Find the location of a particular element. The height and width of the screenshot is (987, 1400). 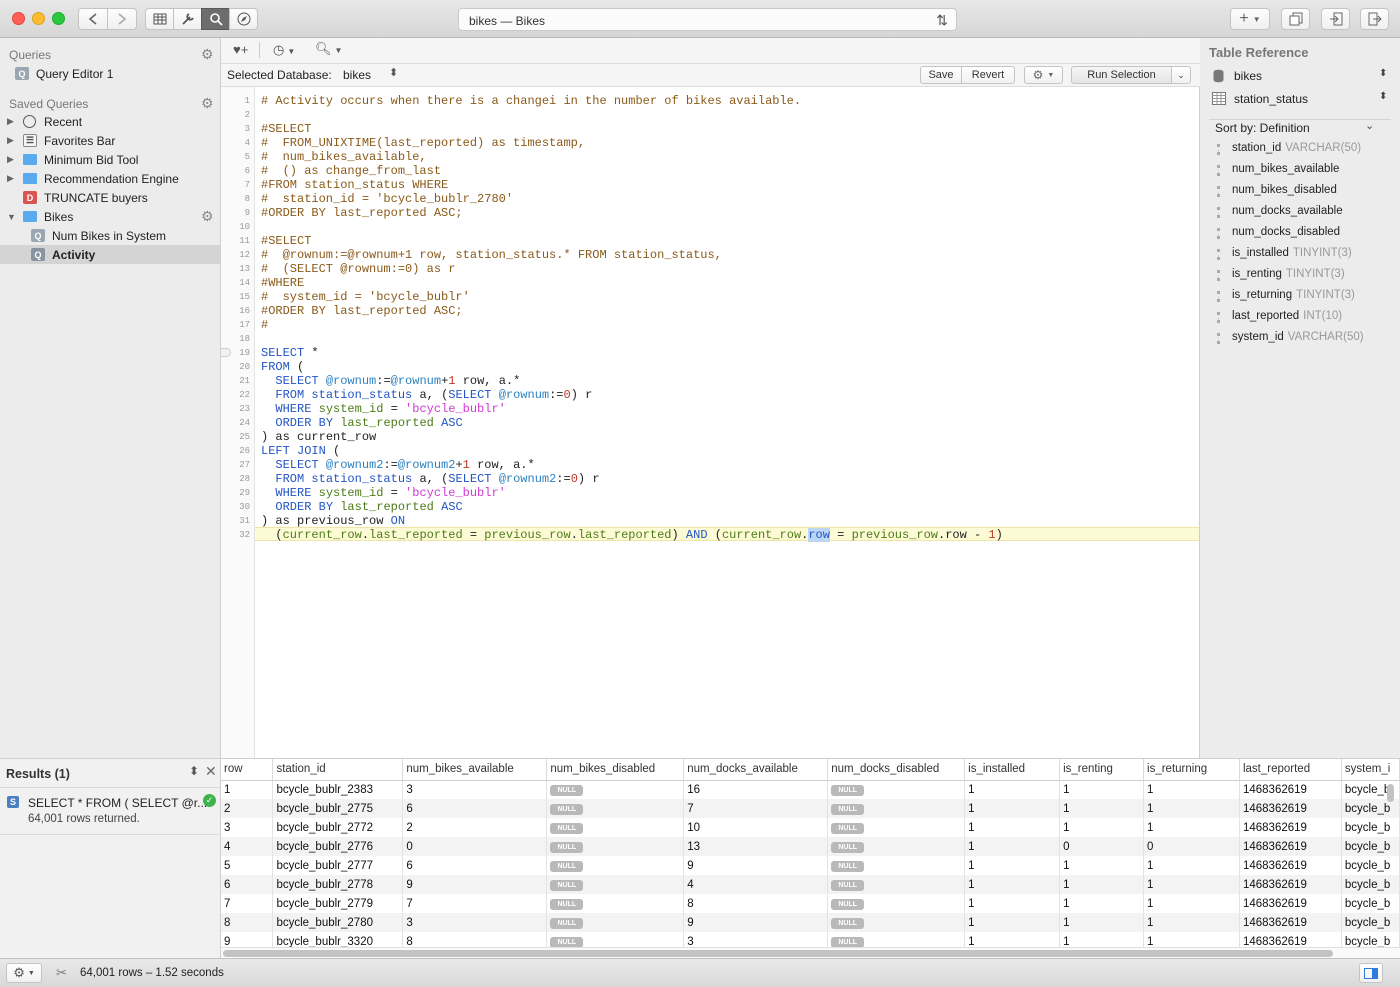

forward-button is located at coordinates (122, 19).